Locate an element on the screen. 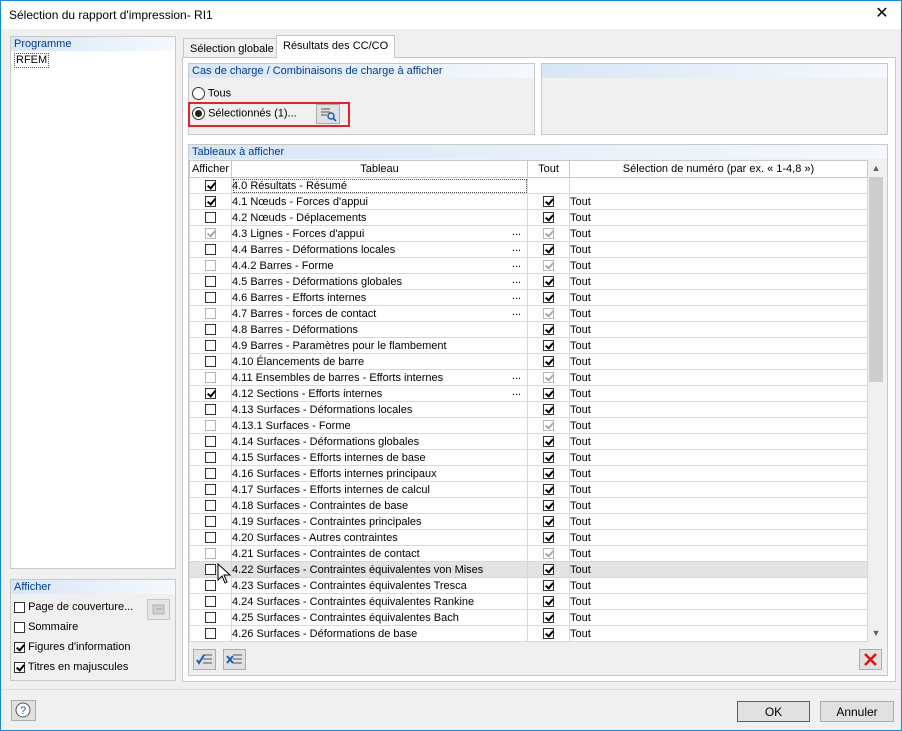 The image size is (902, 731). check-all-button is located at coordinates (204, 659).